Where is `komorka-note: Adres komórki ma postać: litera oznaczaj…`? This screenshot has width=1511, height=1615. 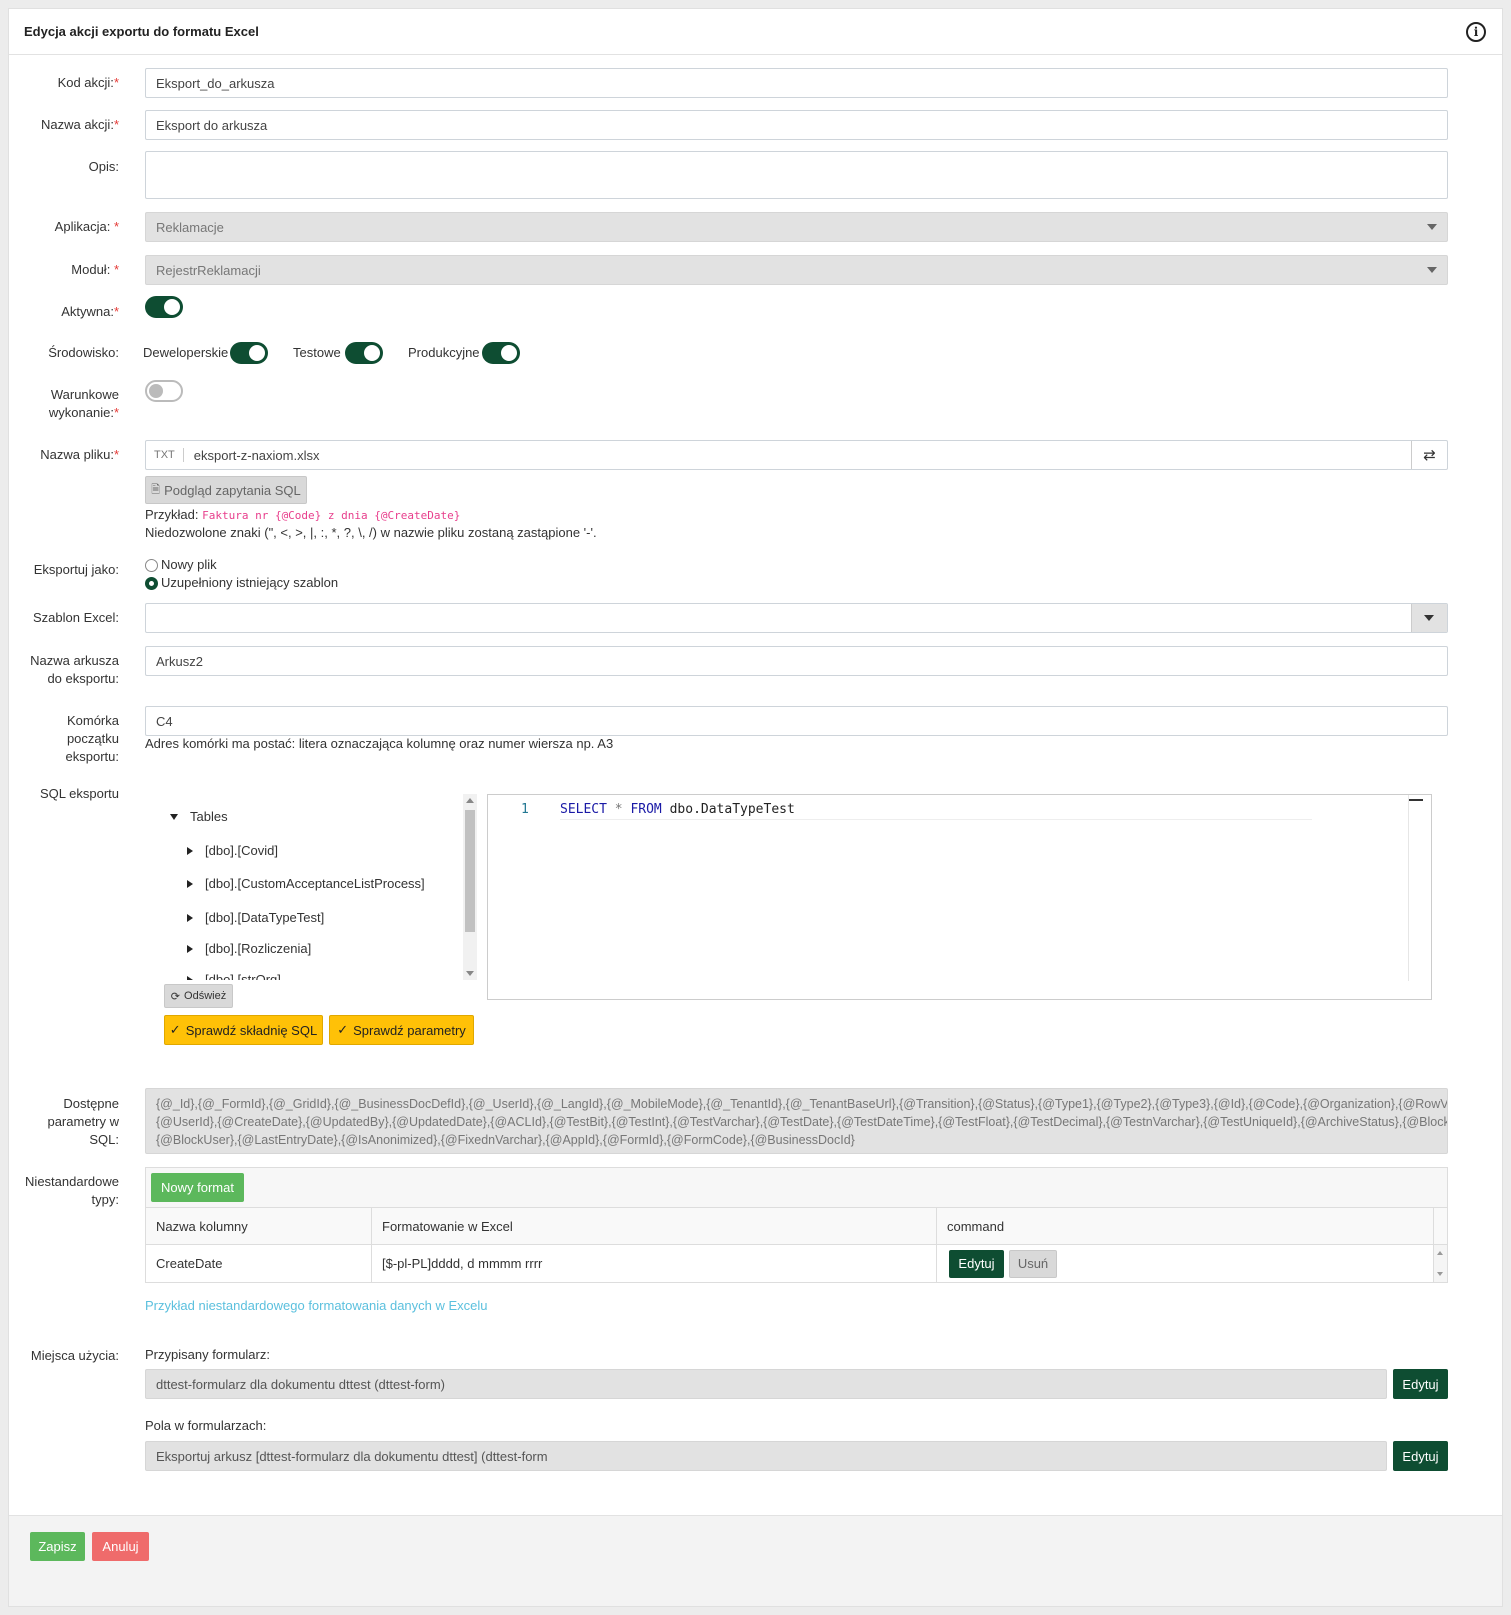
komorka-note: Adres komórki ma postać: litera oznaczaj… is located at coordinates (379, 743).